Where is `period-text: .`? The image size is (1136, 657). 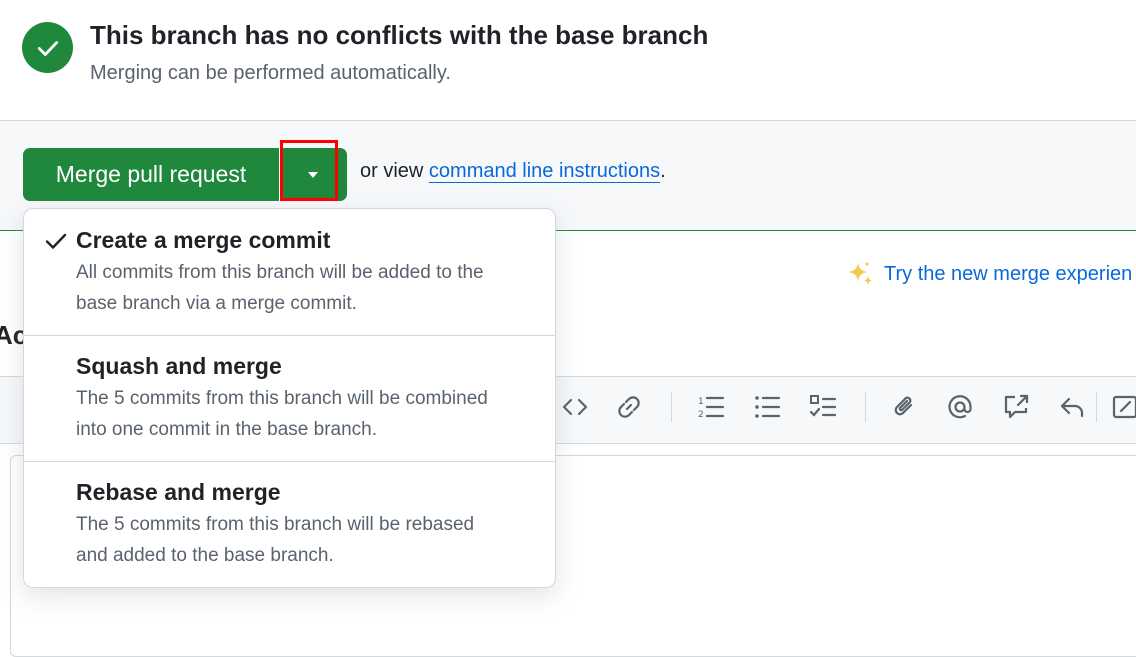
period-text: . is located at coordinates (663, 171).